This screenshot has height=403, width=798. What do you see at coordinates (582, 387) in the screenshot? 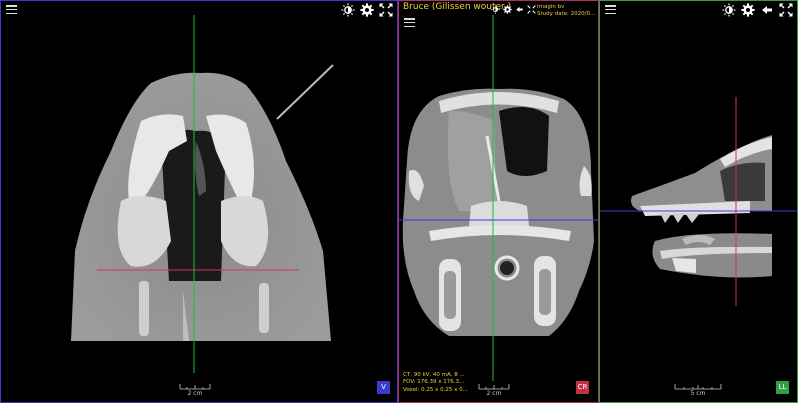
I see `orientation-badge: CR` at bounding box center [582, 387].